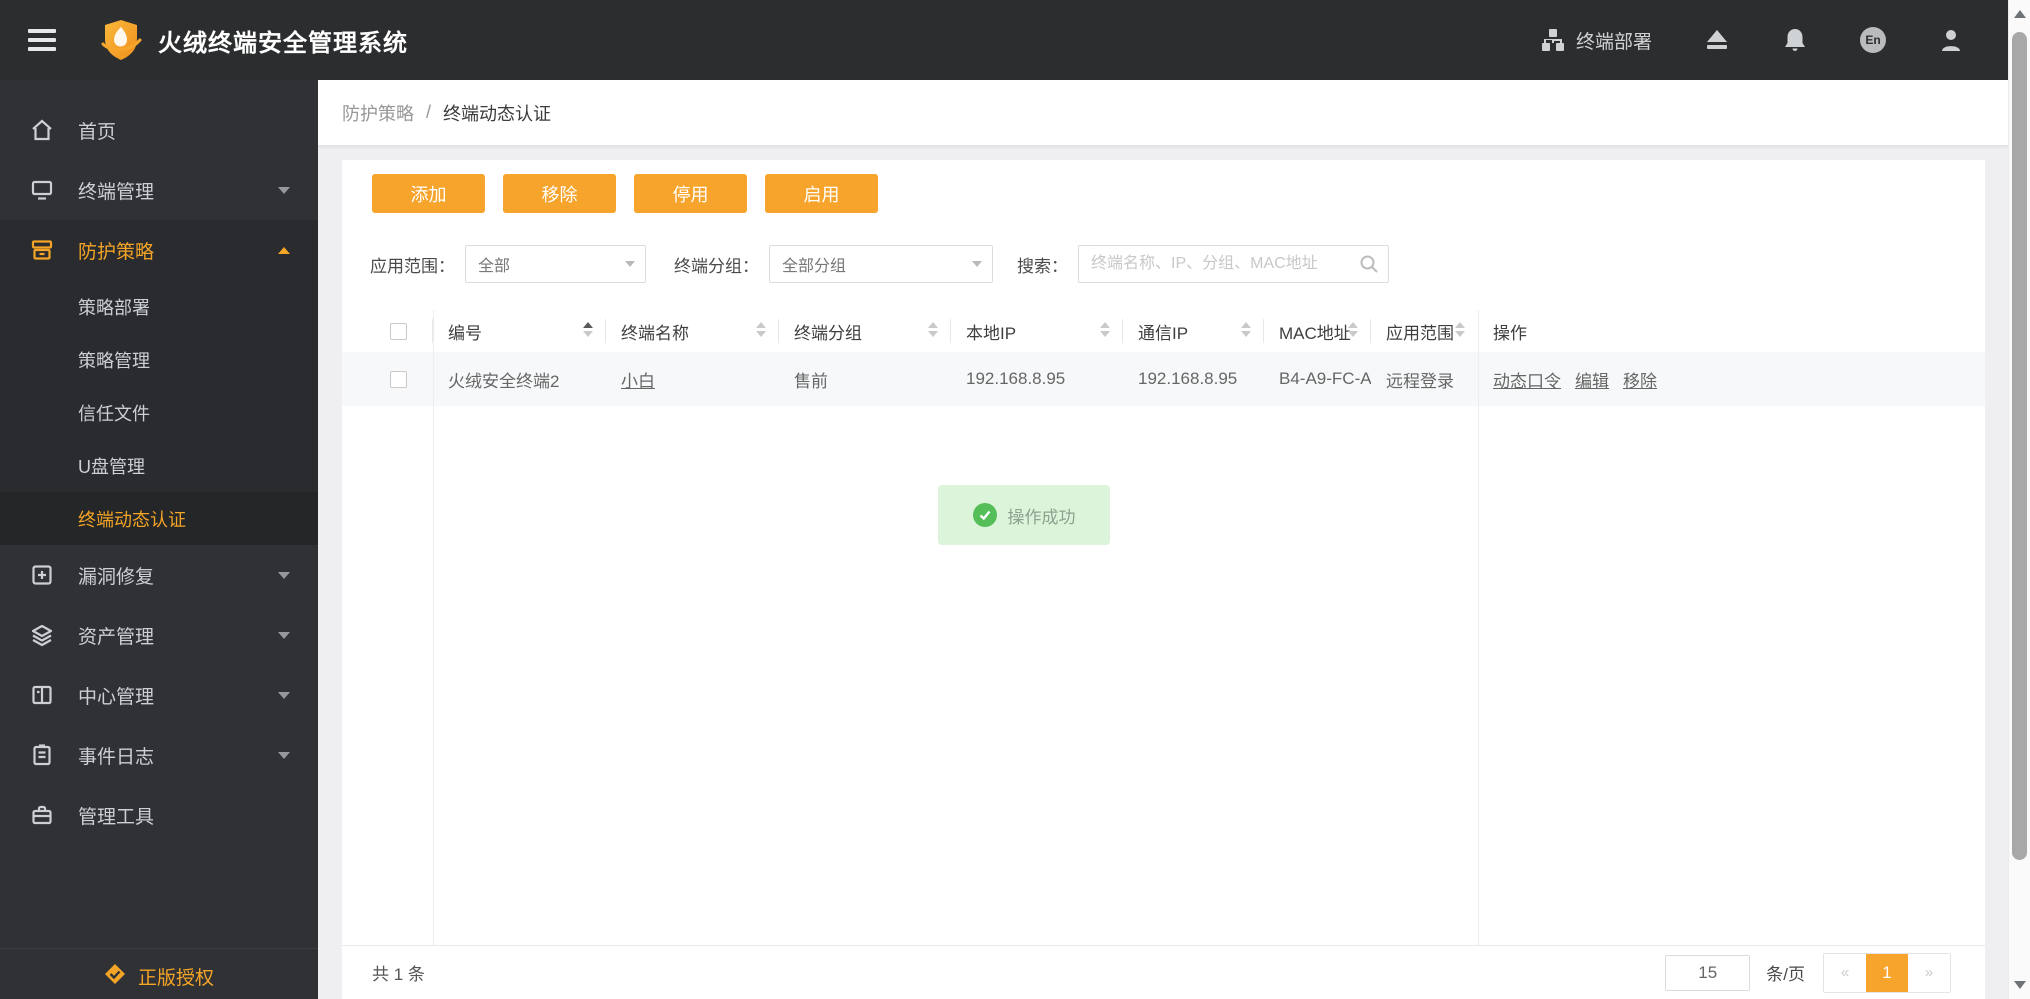 The image size is (2030, 999). Describe the element at coordinates (159, 250) in the screenshot. I see `sidebar-item-protection-policy: 防护策略` at that location.